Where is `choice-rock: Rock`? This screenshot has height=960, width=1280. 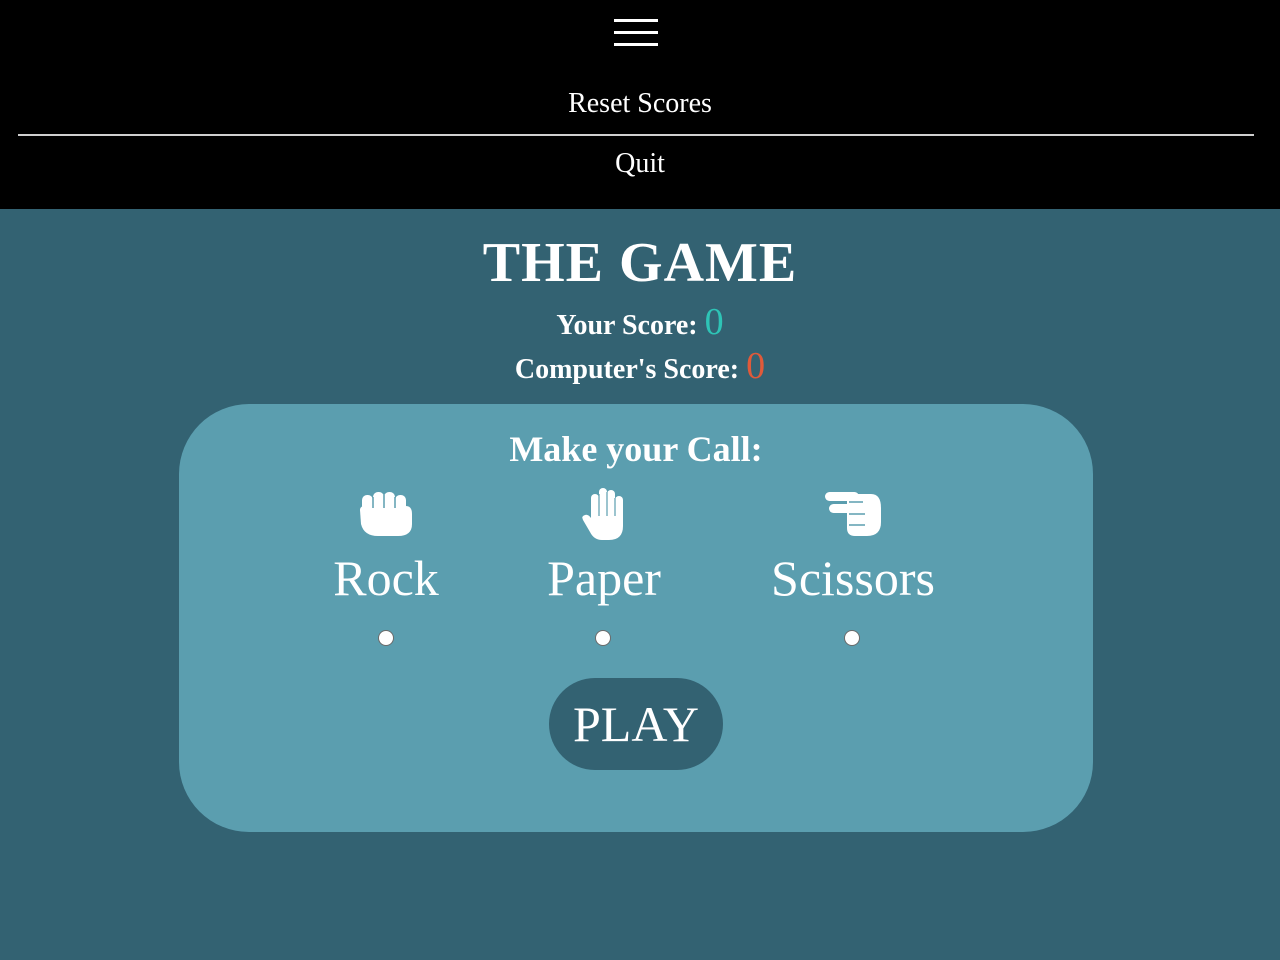 choice-rock: Rock is located at coordinates (386, 548).